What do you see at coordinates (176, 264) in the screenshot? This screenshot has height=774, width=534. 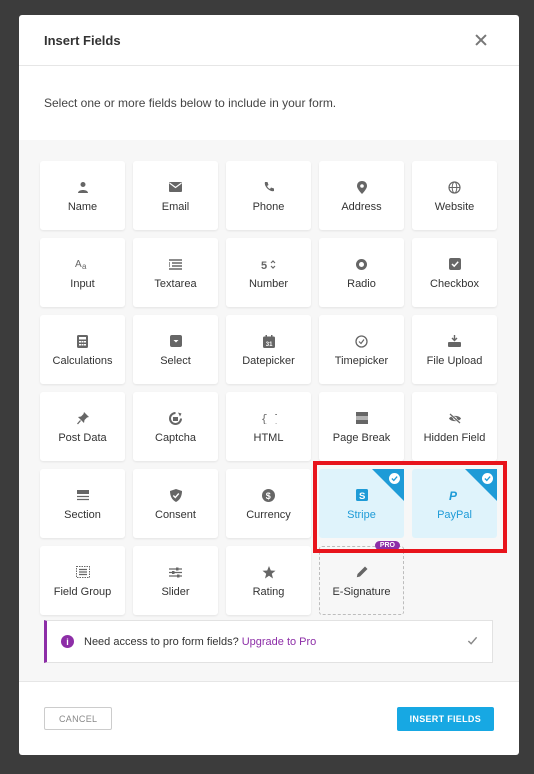 I see `textarea-icon` at bounding box center [176, 264].